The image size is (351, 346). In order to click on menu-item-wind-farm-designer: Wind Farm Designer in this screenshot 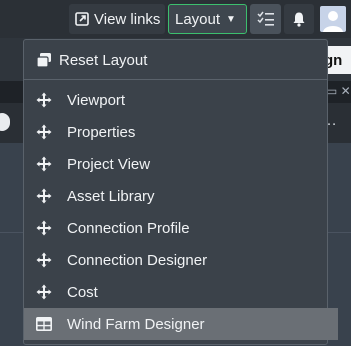, I will do `click(181, 324)`.